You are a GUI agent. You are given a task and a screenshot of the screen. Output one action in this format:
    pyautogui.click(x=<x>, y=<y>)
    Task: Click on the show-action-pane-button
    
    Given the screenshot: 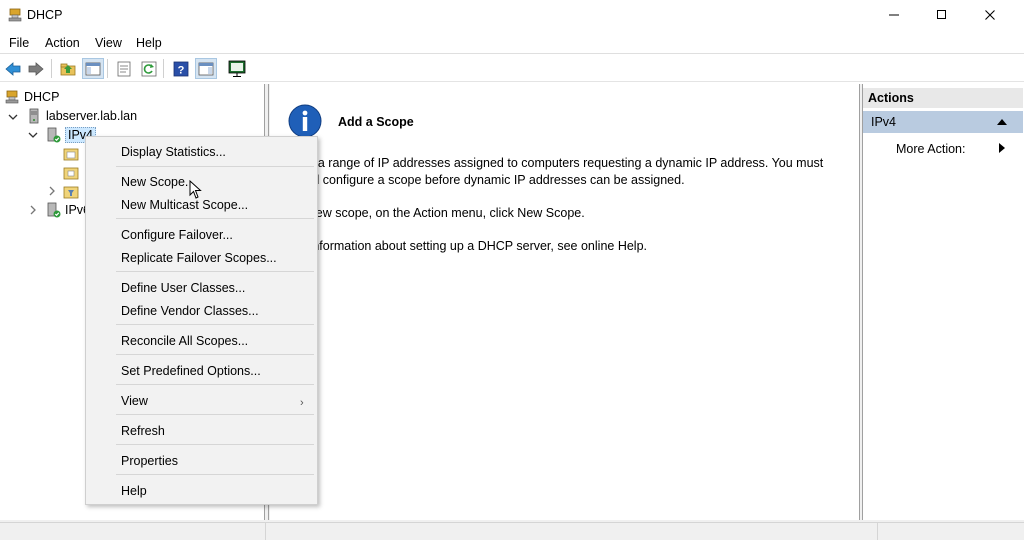 What is the action you would take?
    pyautogui.click(x=206, y=68)
    